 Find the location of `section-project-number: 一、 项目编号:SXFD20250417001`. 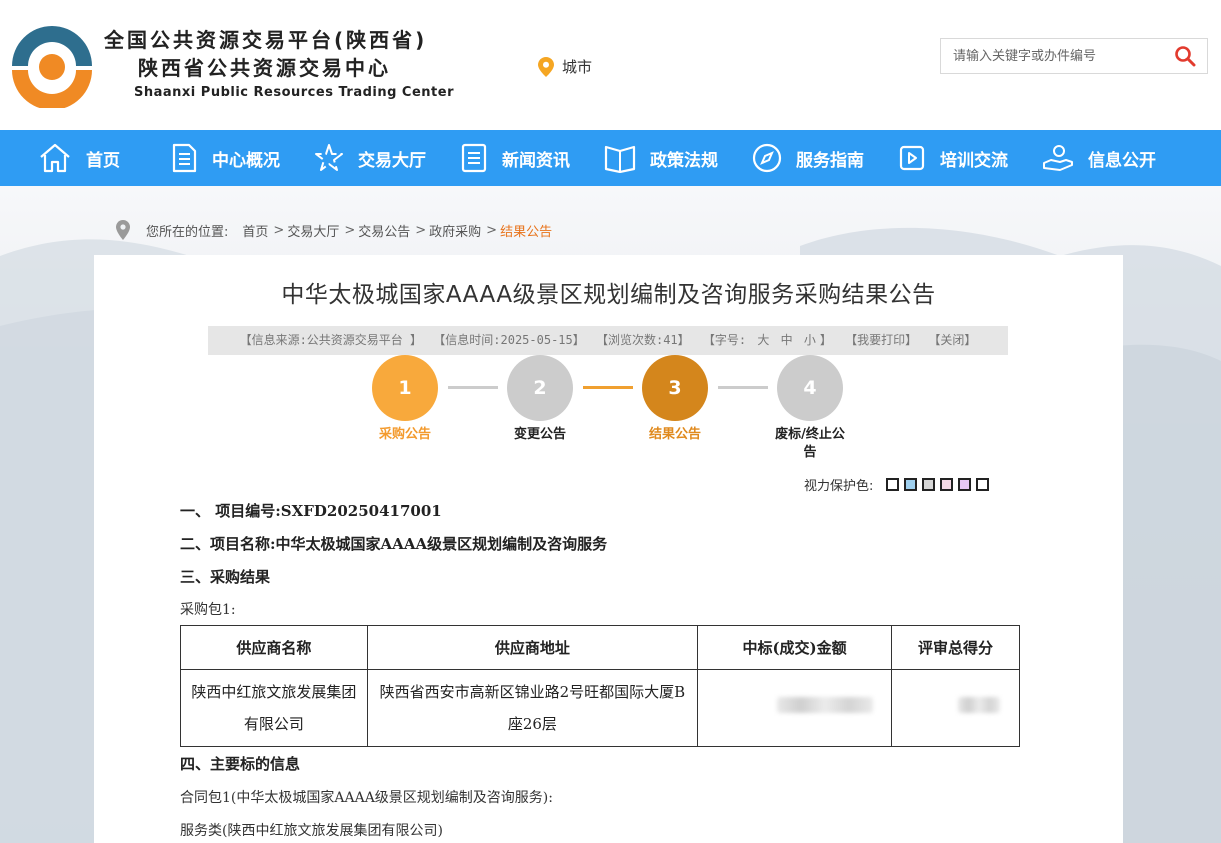

section-project-number: 一、 项目编号:SXFD20250417001 is located at coordinates (311, 511).